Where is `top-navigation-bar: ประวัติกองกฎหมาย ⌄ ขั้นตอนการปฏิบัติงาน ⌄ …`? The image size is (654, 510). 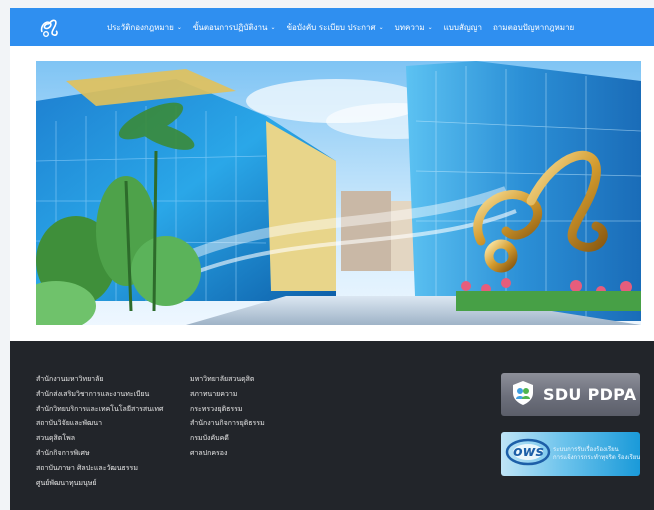 top-navigation-bar: ประวัติกองกฎหมาย ⌄ ขั้นตอนการปฏิบัติงาน ⌄ … is located at coordinates (332, 27).